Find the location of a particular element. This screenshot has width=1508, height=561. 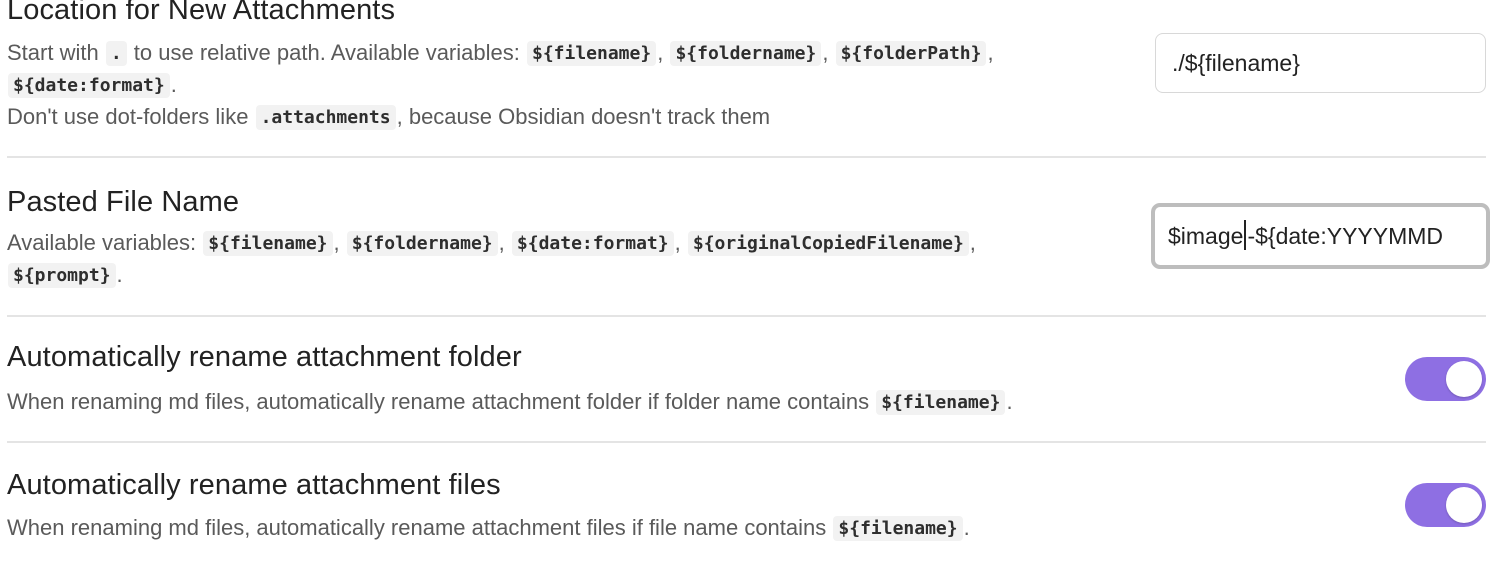

input-value-after-caret: -${date:YYYYMMD is located at coordinates (1345, 236).